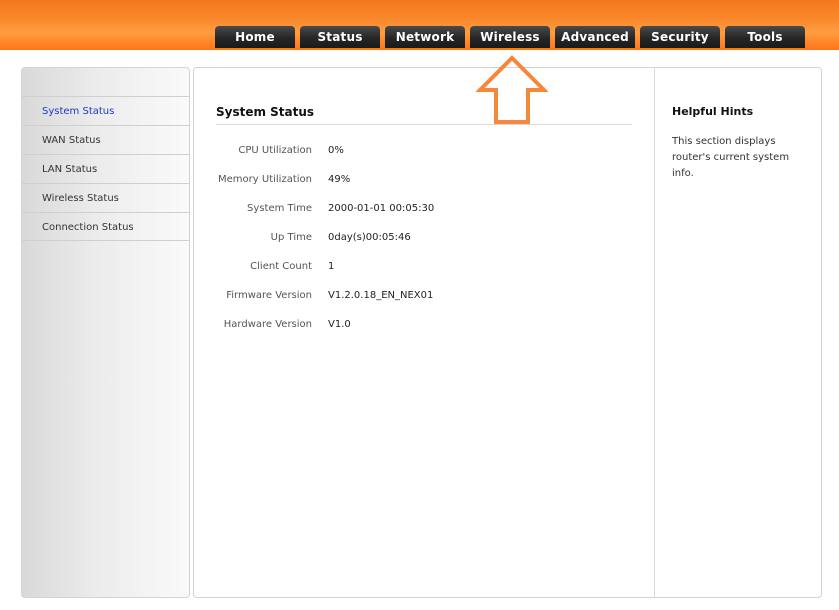  What do you see at coordinates (331, 266) in the screenshot?
I see `status-value: 1` at bounding box center [331, 266].